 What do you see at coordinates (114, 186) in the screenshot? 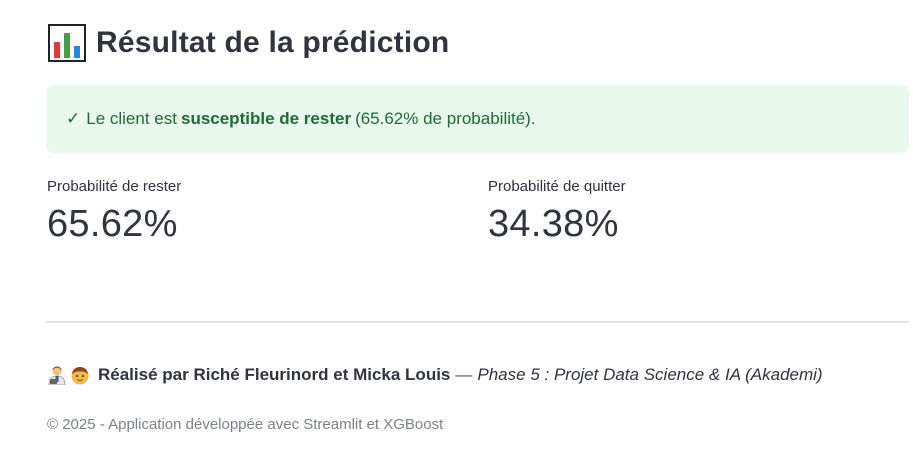
I see `metric-stay-label: Probabilité de rester` at bounding box center [114, 186].